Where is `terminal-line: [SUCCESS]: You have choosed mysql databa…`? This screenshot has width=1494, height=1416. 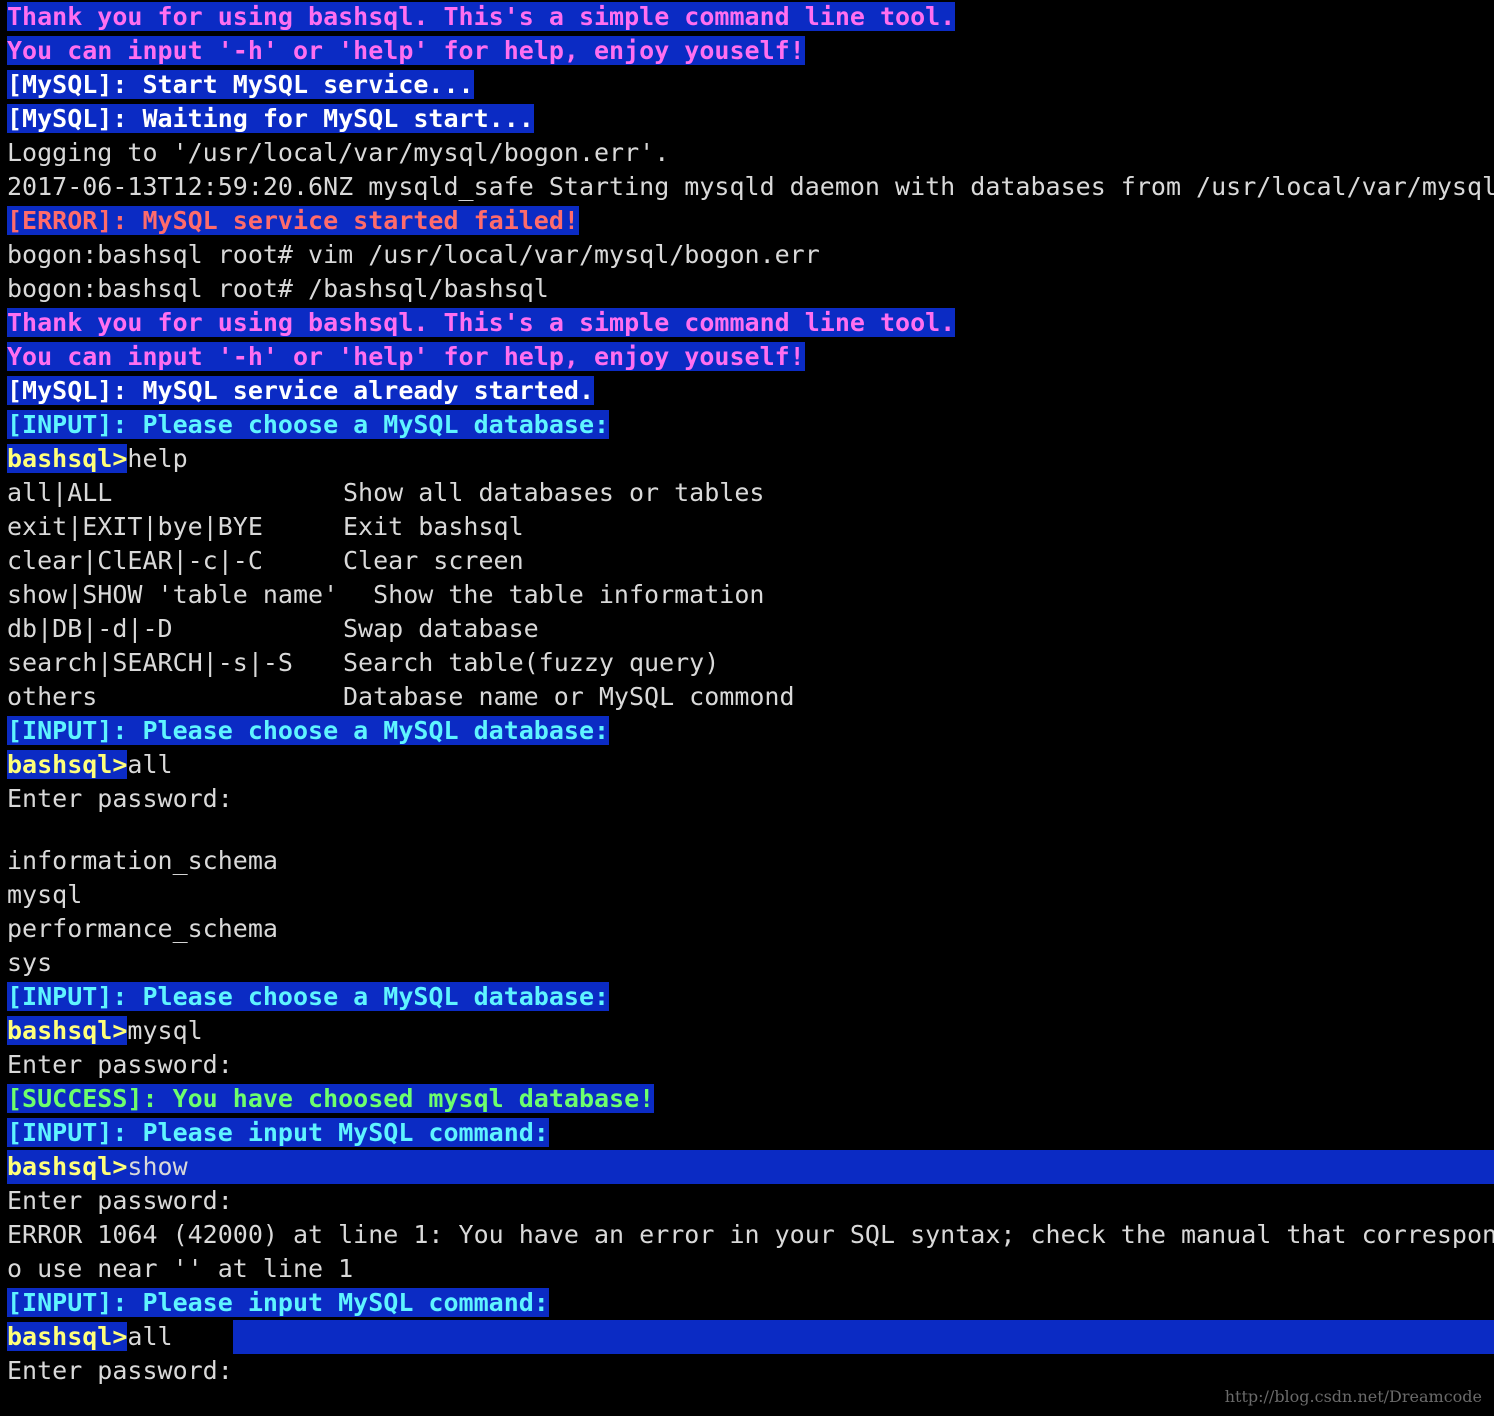 terminal-line: [SUCCESS]: You have choosed mysql databa… is located at coordinates (750, 1099).